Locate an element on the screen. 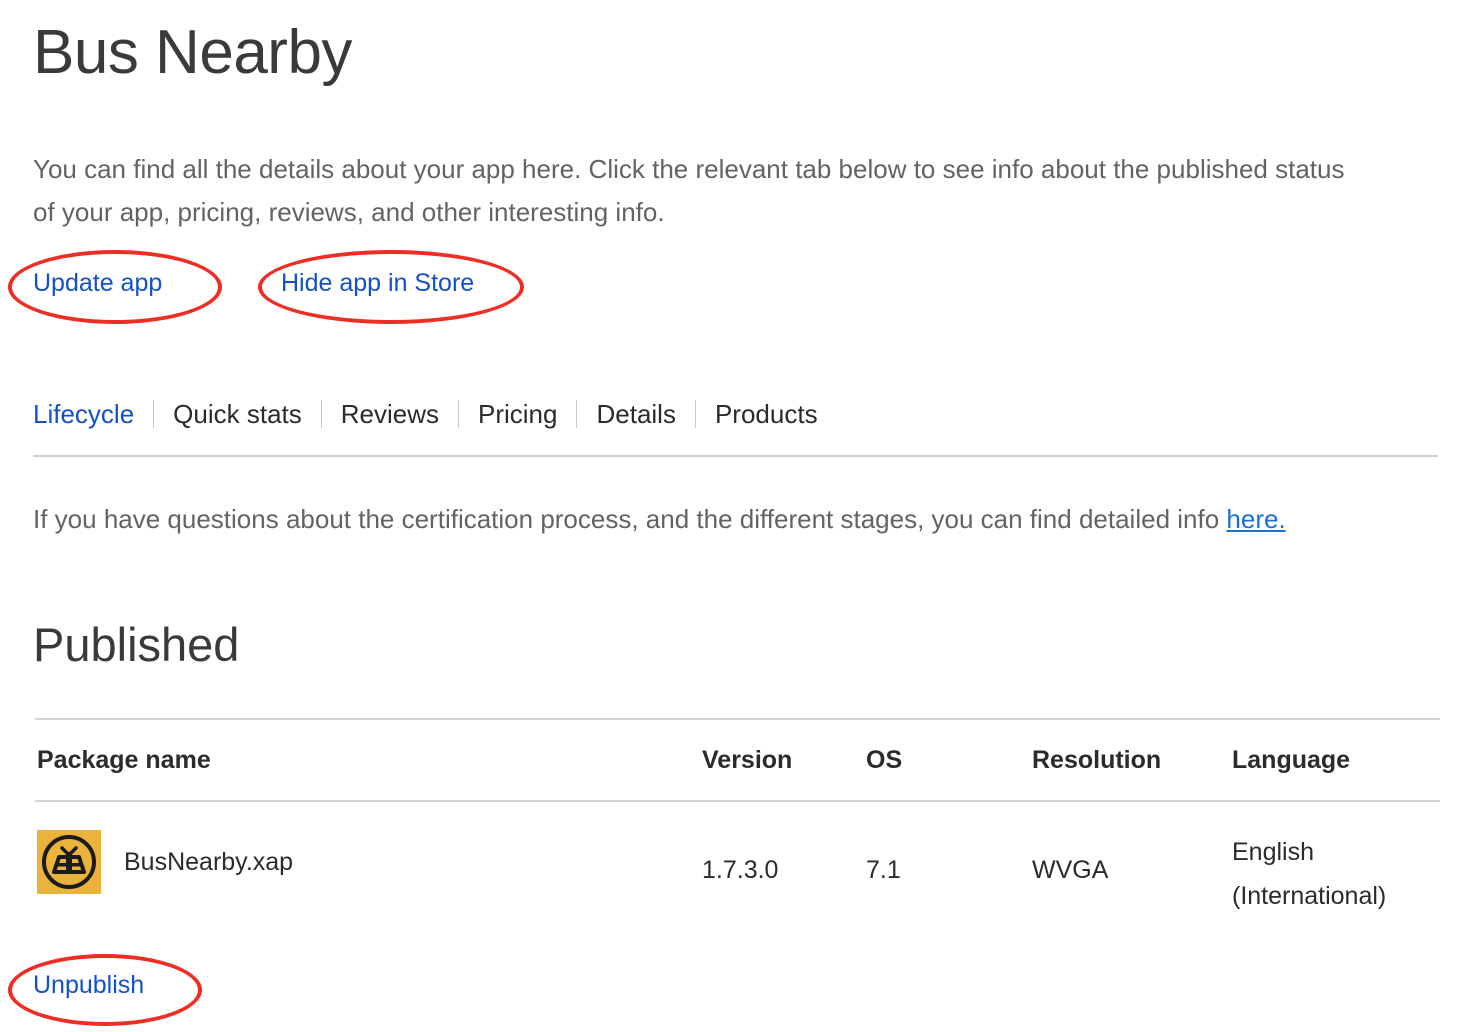 This screenshot has width=1464, height=1032. column-header-package-name: Package name is located at coordinates (124, 760).